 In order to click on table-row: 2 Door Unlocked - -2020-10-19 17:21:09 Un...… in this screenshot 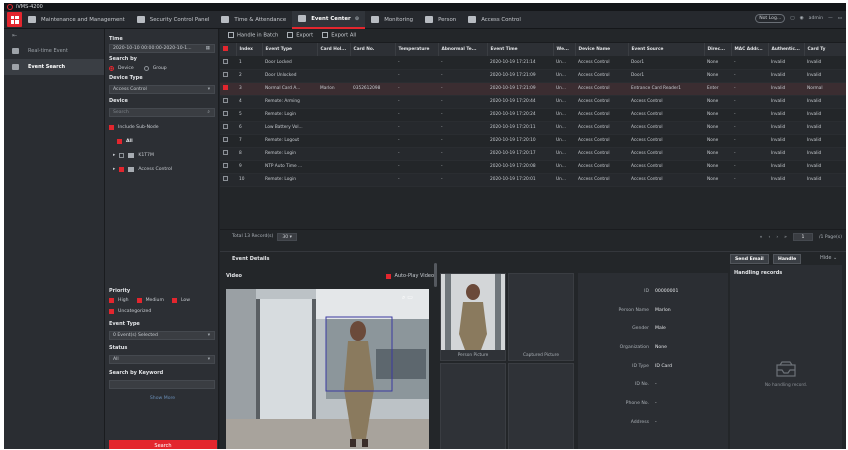, I will do `click(533, 76)`.